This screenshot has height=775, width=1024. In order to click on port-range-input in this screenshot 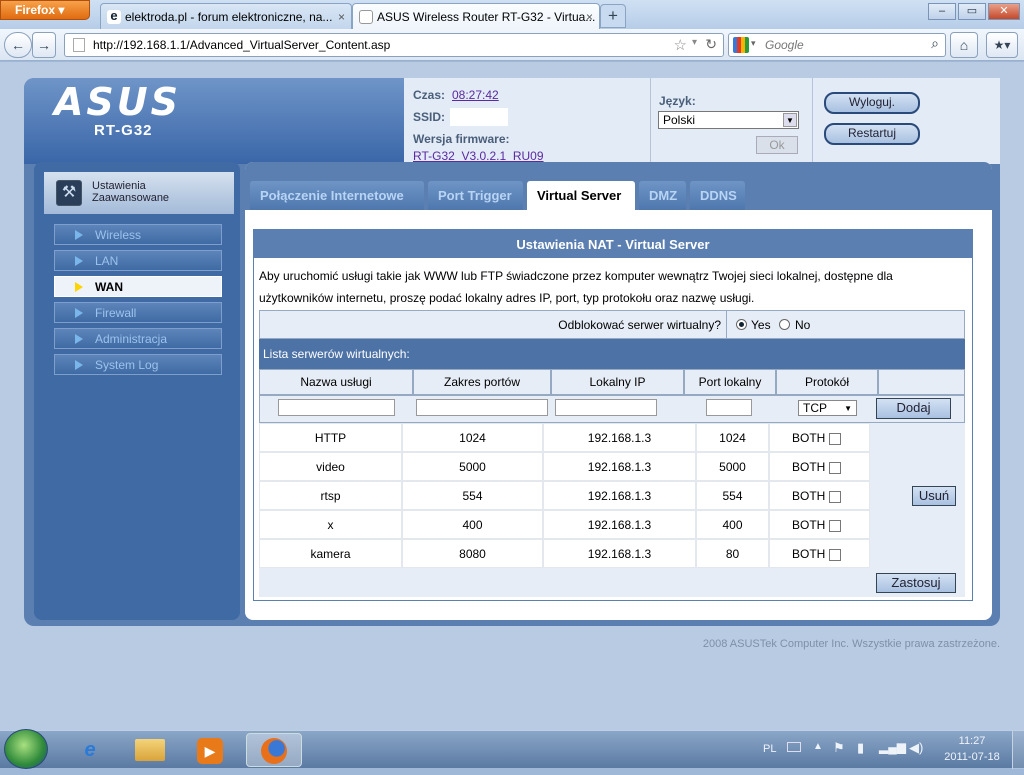, I will do `click(482, 407)`.